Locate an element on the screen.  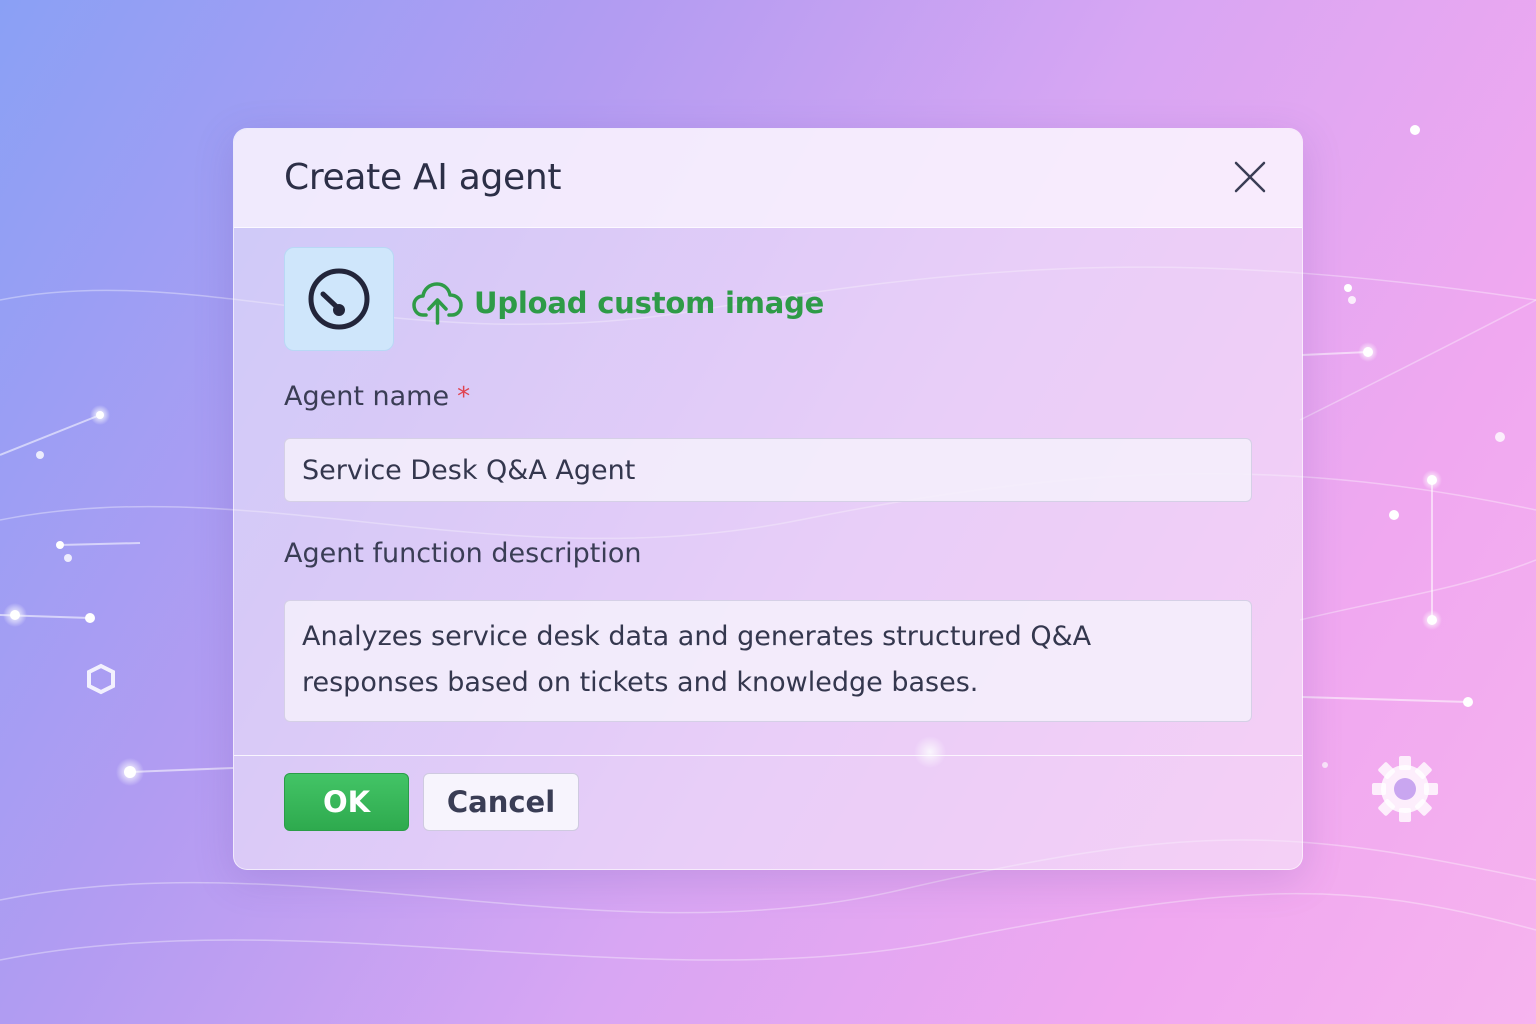
agent-name-input is located at coordinates (768, 470).